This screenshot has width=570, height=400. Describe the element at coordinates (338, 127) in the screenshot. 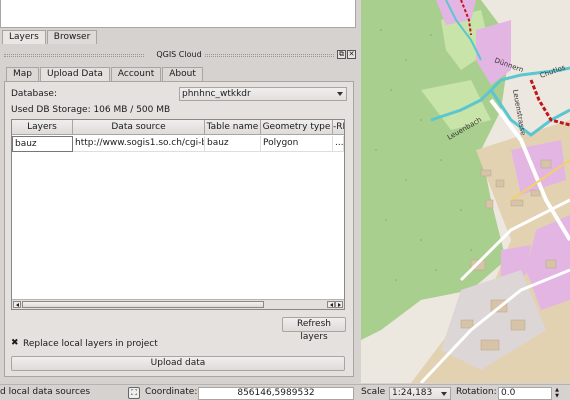

I see `column-header-extra: -RI` at that location.